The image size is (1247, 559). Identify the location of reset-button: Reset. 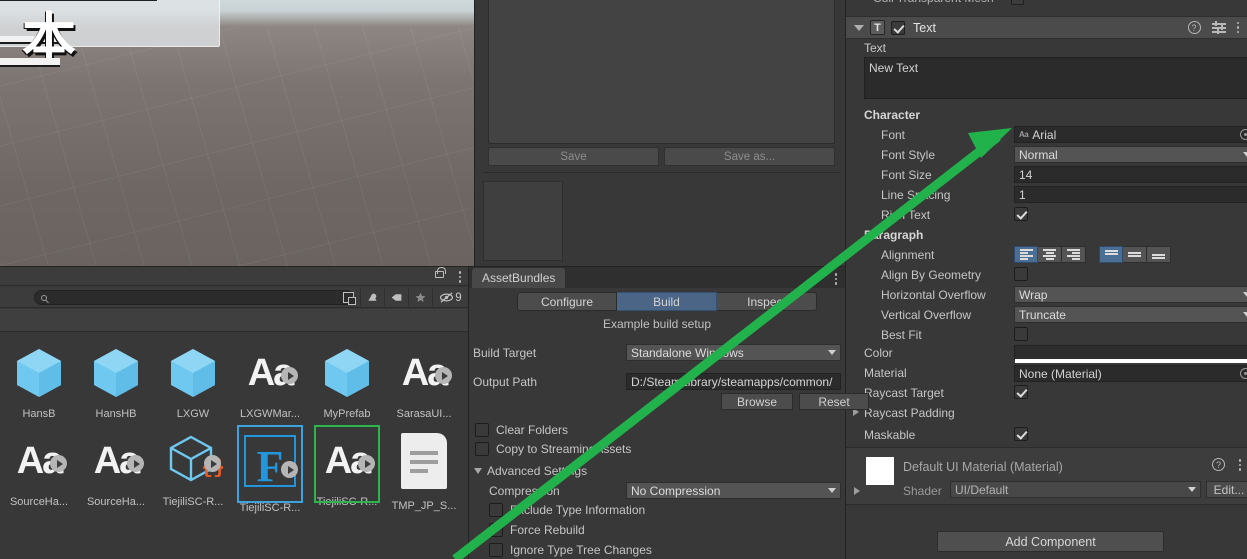
(834, 401).